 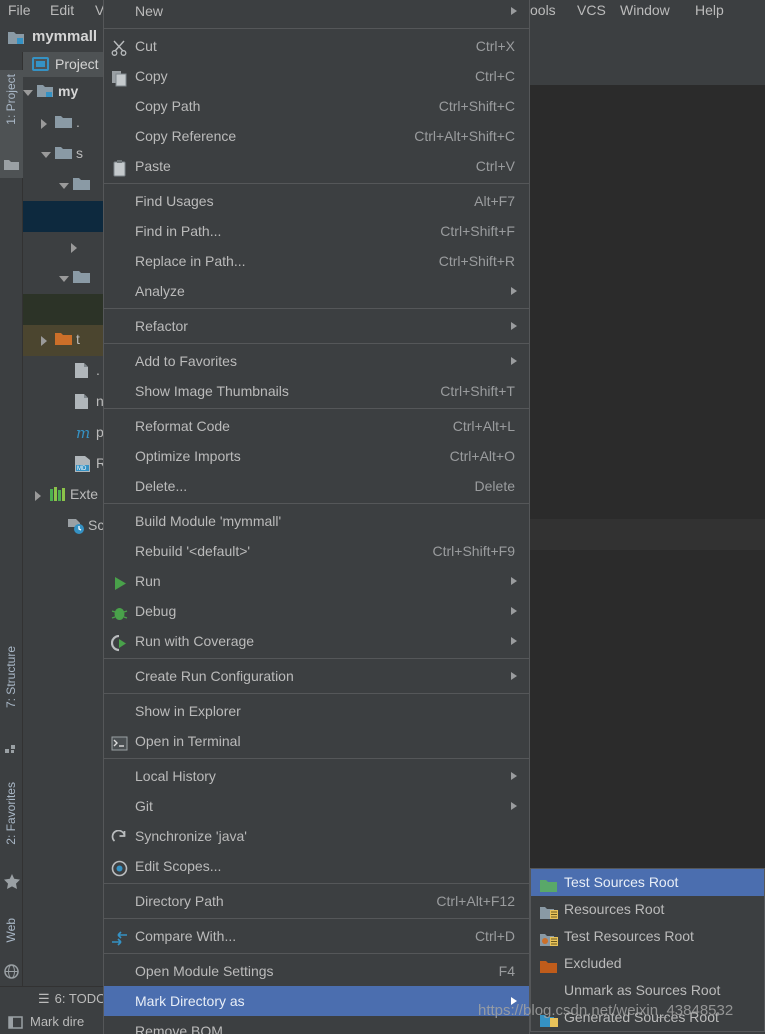 What do you see at coordinates (316, 936) in the screenshot?
I see `menu-item-compare-with: Compare With... Ctrl+D` at bounding box center [316, 936].